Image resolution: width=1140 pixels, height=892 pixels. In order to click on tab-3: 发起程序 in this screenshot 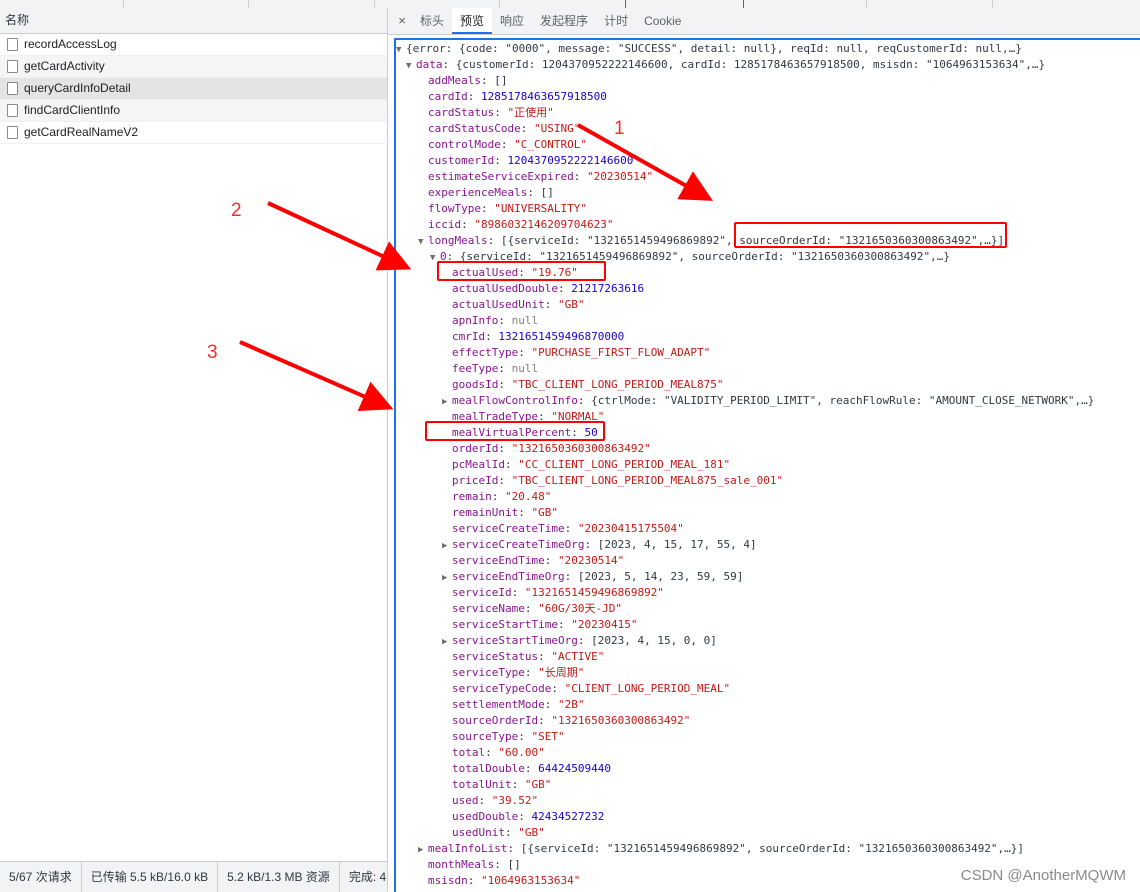, I will do `click(564, 21)`.